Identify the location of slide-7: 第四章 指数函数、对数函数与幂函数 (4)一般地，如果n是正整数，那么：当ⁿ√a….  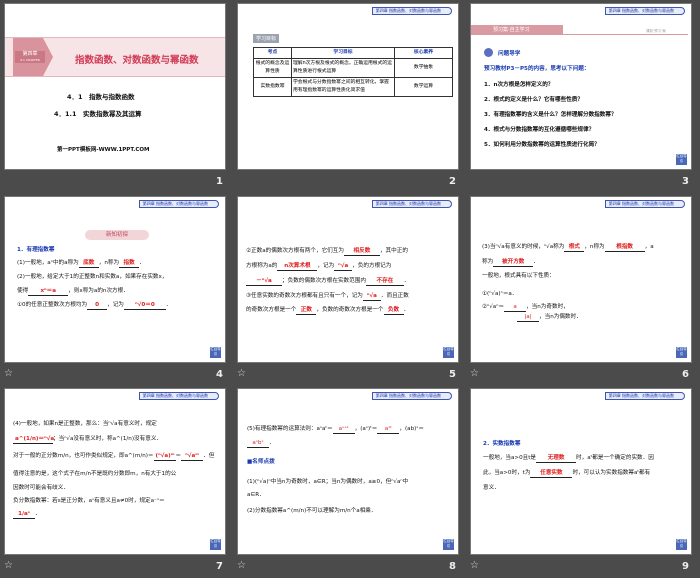
(115, 471).